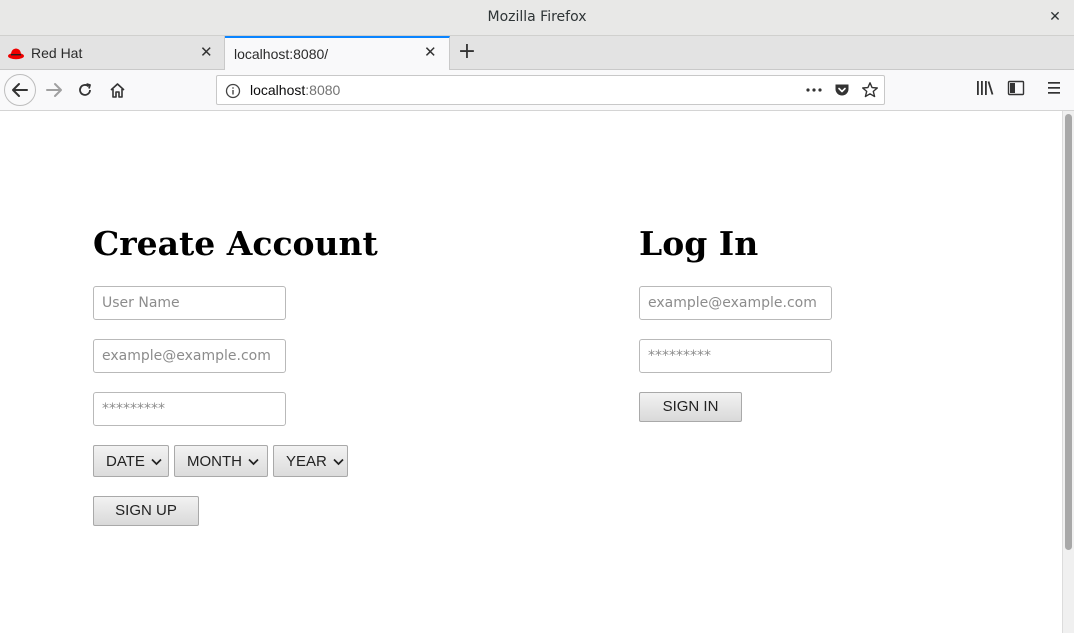 This screenshot has height=633, width=1074. I want to click on forward-button, so click(54, 90).